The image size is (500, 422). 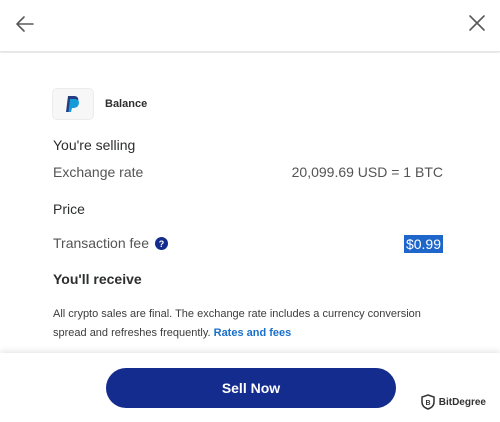 I want to click on exchange-rate-row: Exchange rate 20,099.69 USD = 1 BTC, so click(x=248, y=172).